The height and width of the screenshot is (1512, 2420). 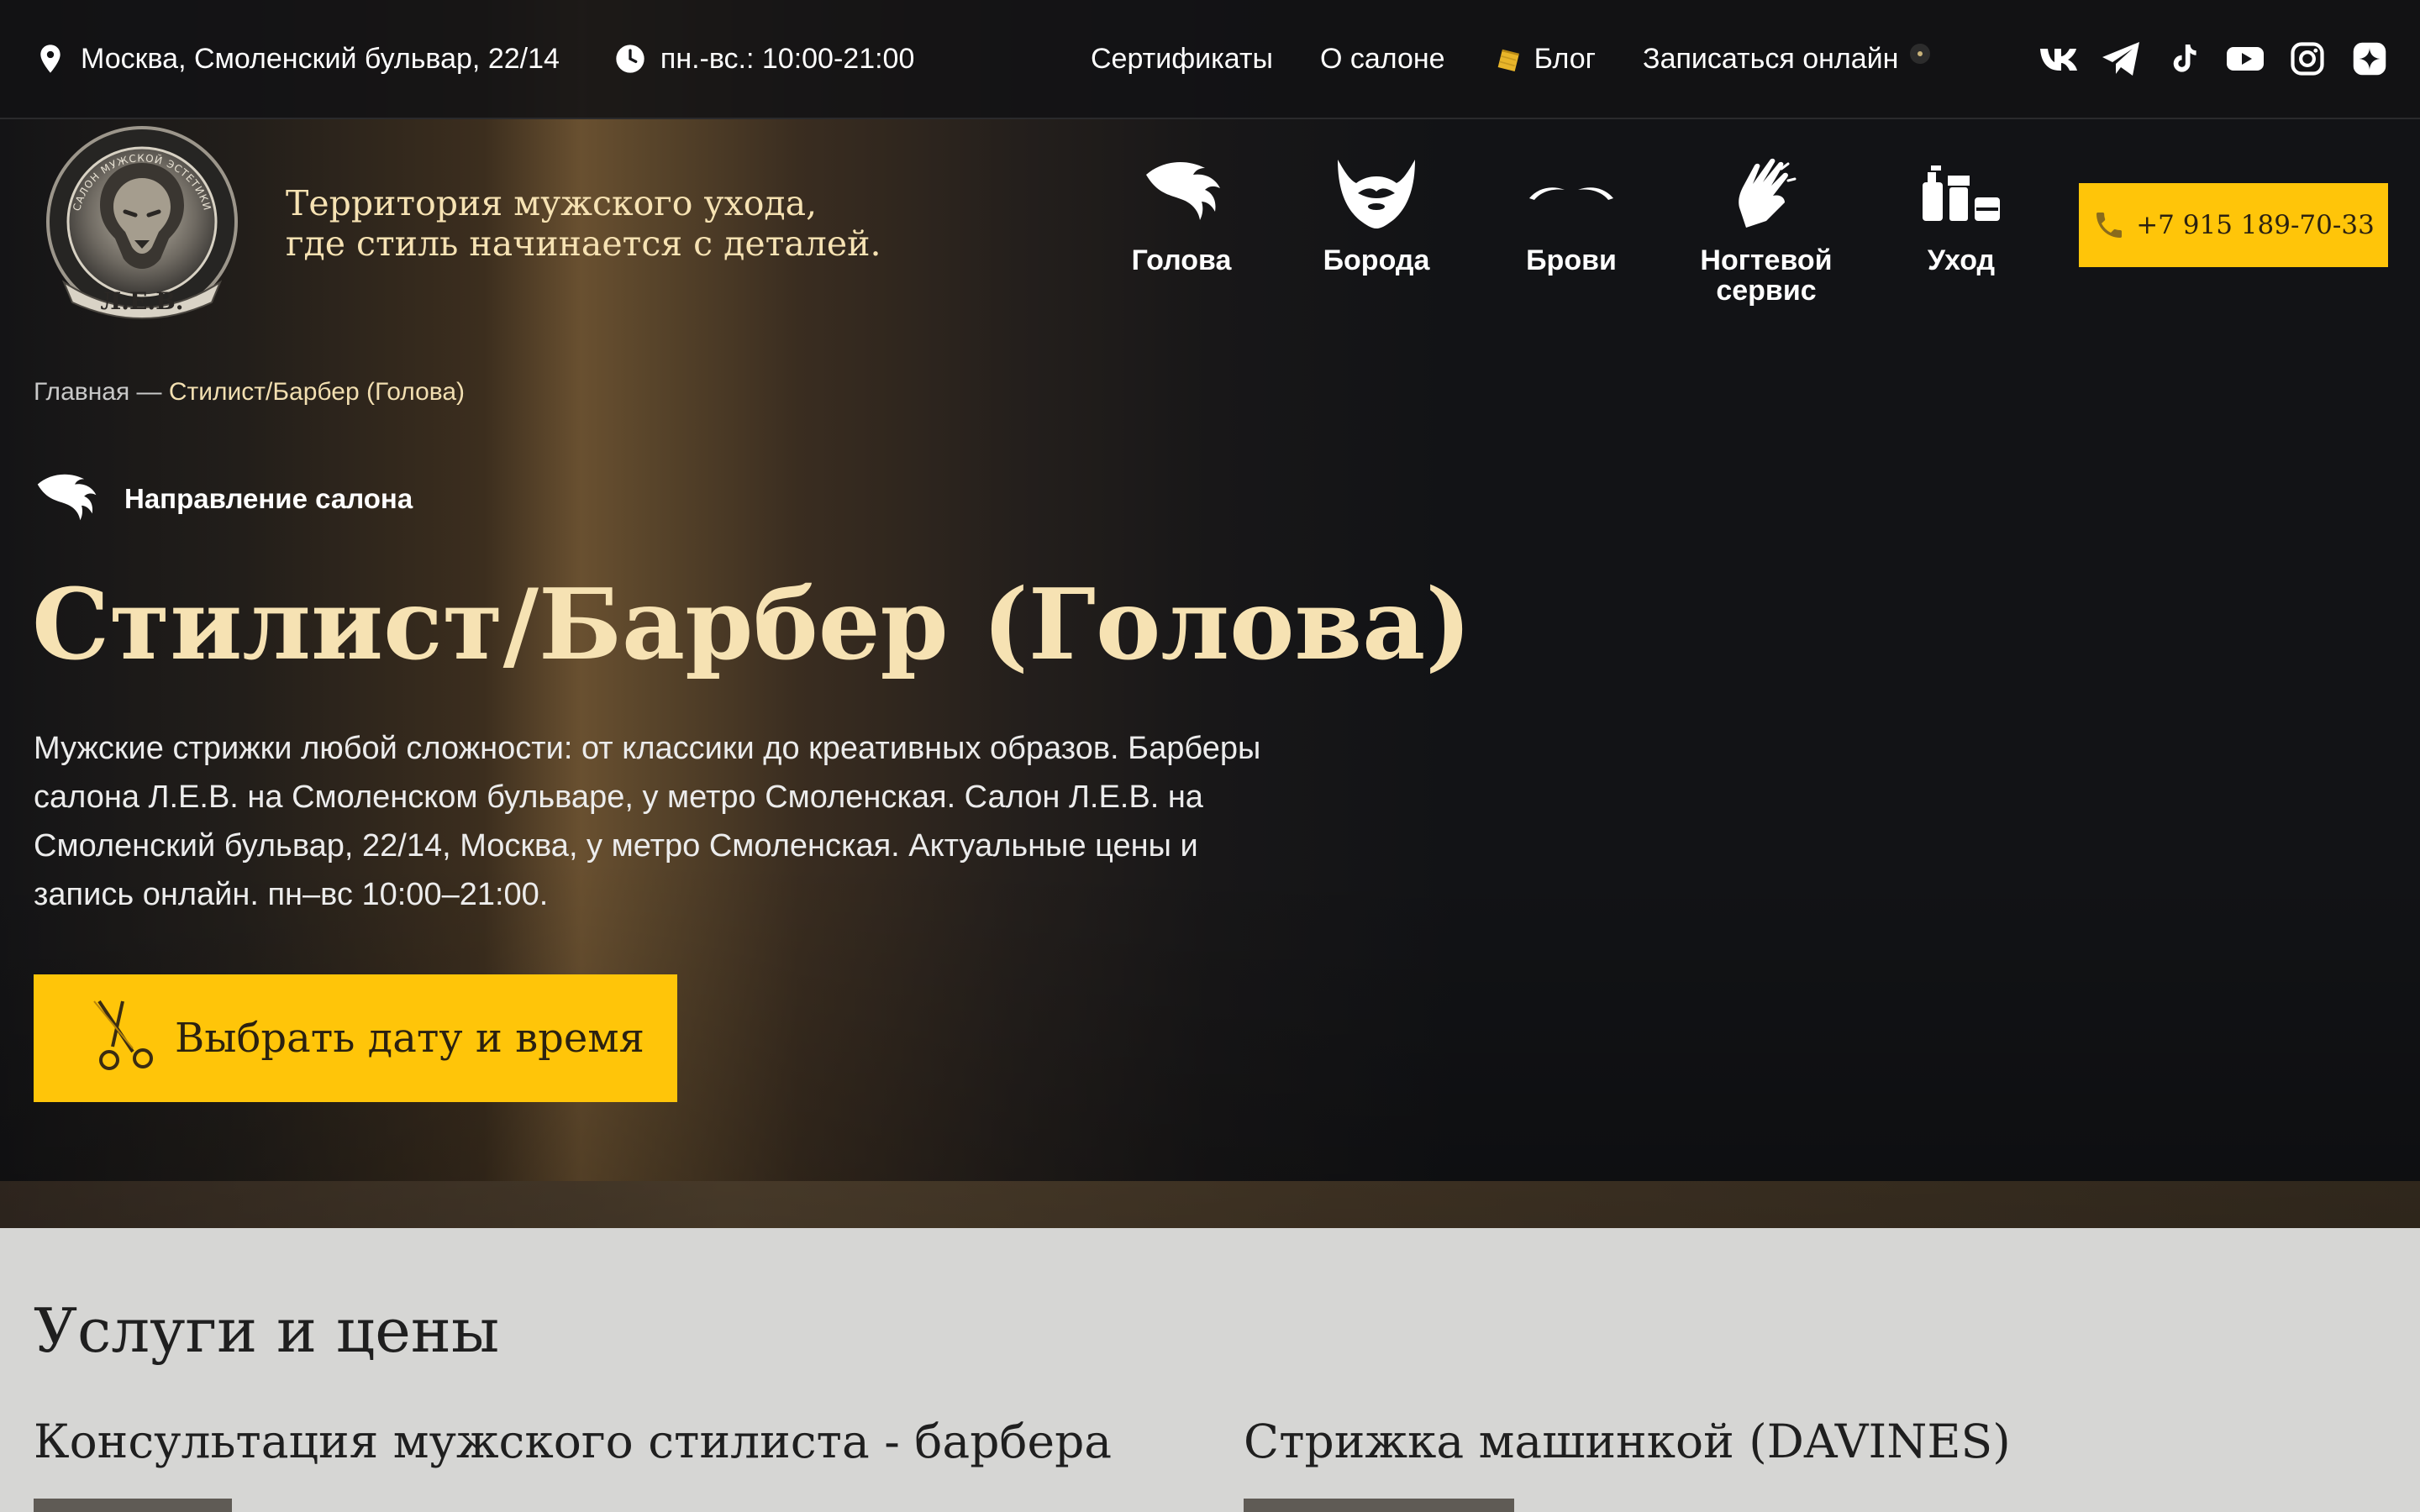 I want to click on youtube-icon, so click(x=2245, y=59).